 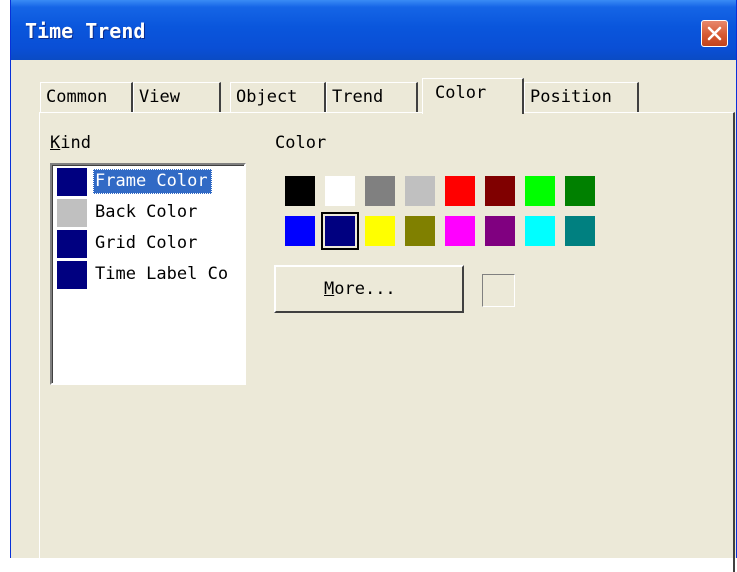 I want to click on tab-label: View, so click(x=159, y=97).